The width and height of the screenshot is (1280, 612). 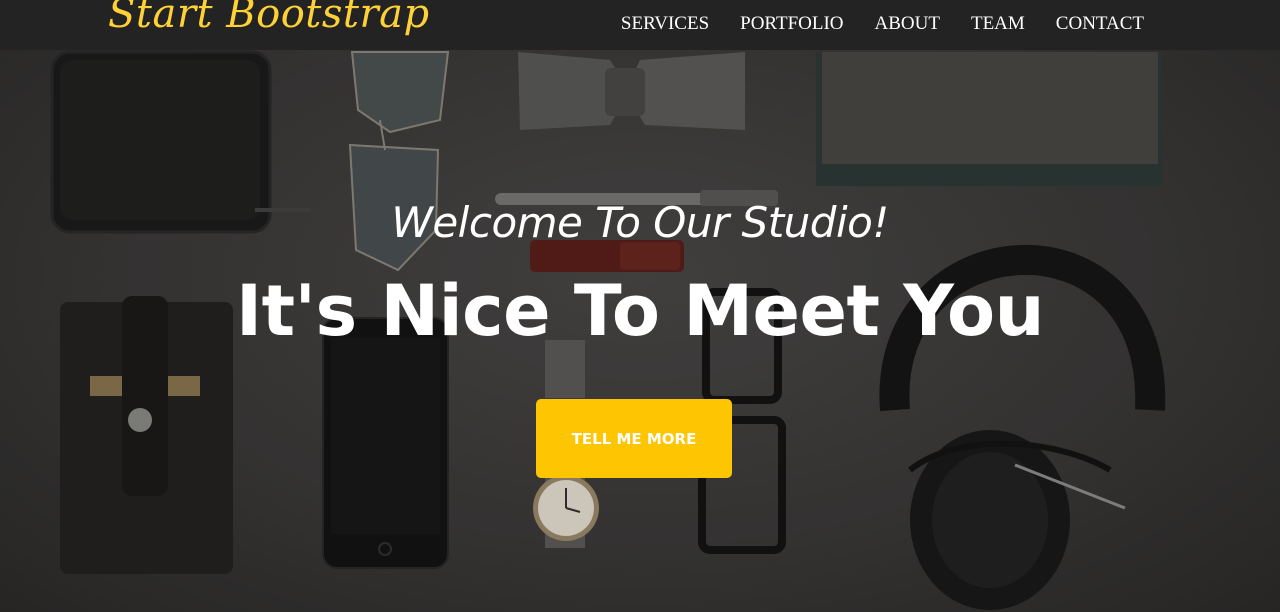 I want to click on nav-links: SERVICES PORTFOLIO ABOUT TEAM CONTACT, so click(x=882, y=24).